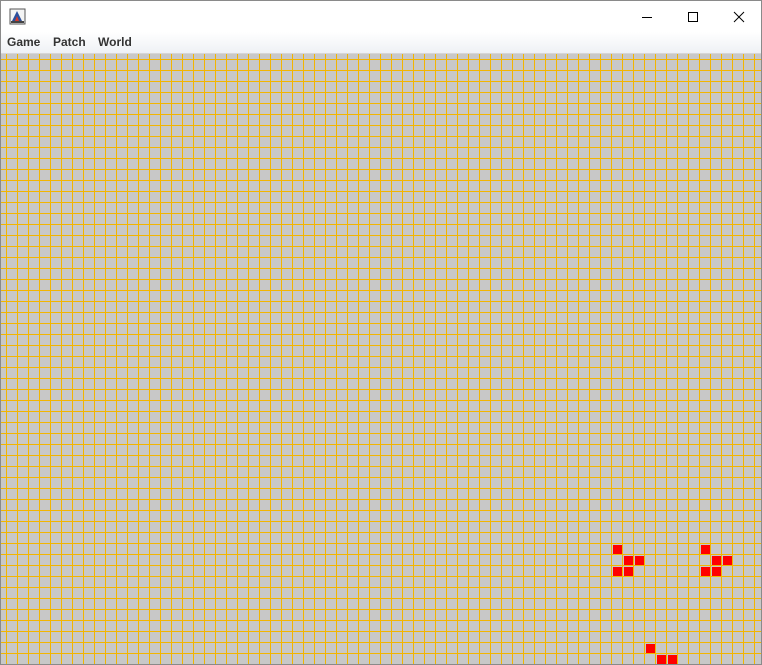  Describe the element at coordinates (381, 43) in the screenshot. I see `menu-bar: Game Patch World` at that location.